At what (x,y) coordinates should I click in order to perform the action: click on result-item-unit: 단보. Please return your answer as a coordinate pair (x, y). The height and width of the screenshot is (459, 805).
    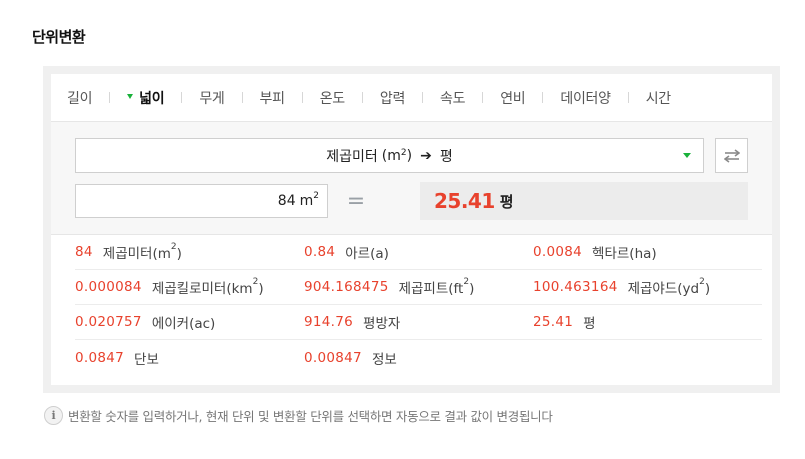
    Looking at the image, I should click on (146, 359).